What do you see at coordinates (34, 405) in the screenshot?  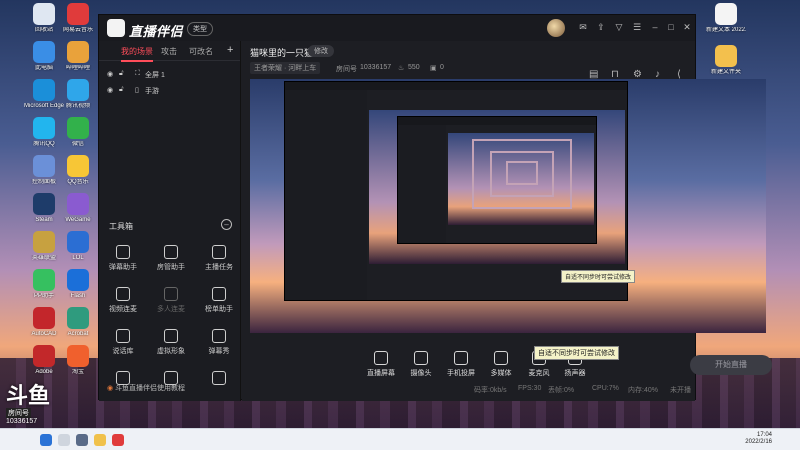 I see `douyu-watermark: 斗鱼 房间号 10336157` at bounding box center [34, 405].